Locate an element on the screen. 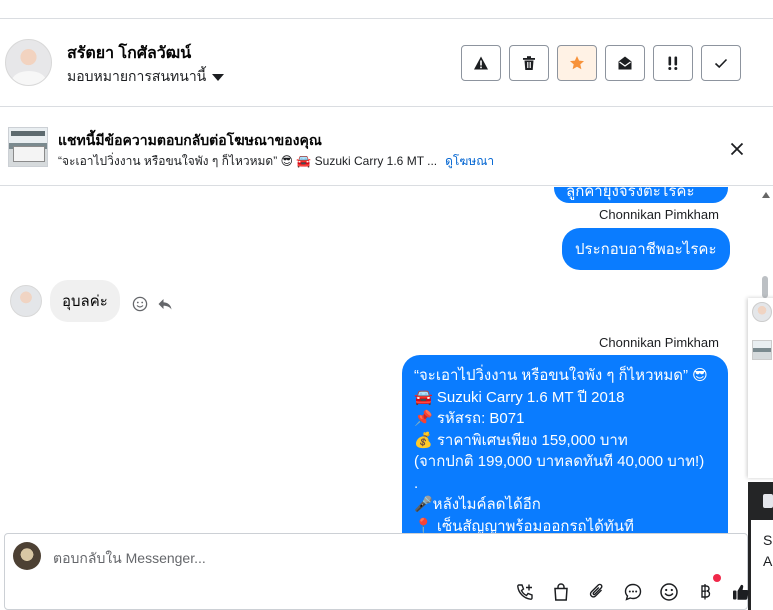 Image resolution: width=773 pixels, height=610 pixels. reply-icon is located at coordinates (165, 304).